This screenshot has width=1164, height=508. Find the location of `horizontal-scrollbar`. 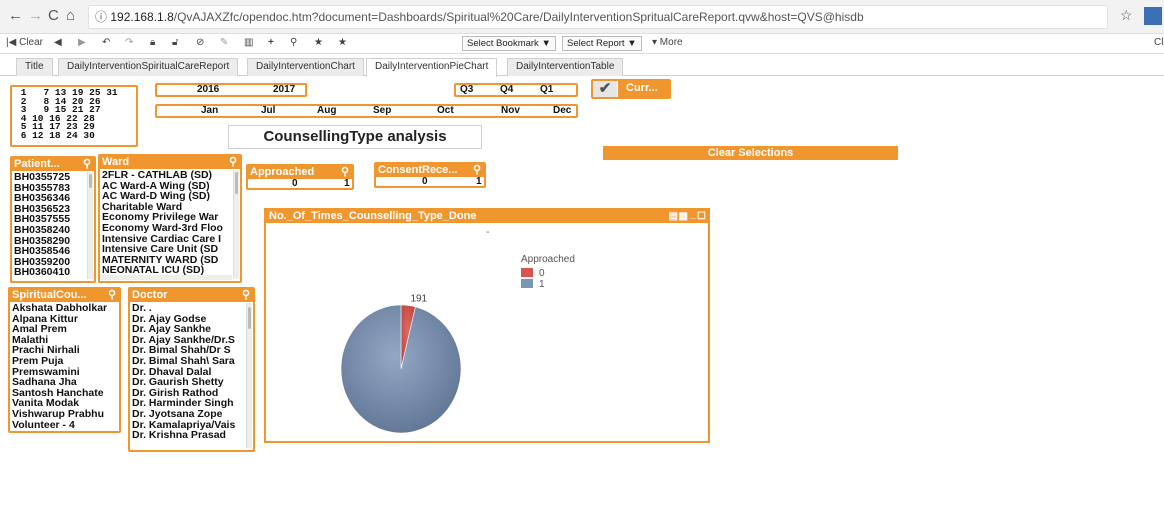

horizontal-scrollbar is located at coordinates (166, 277).